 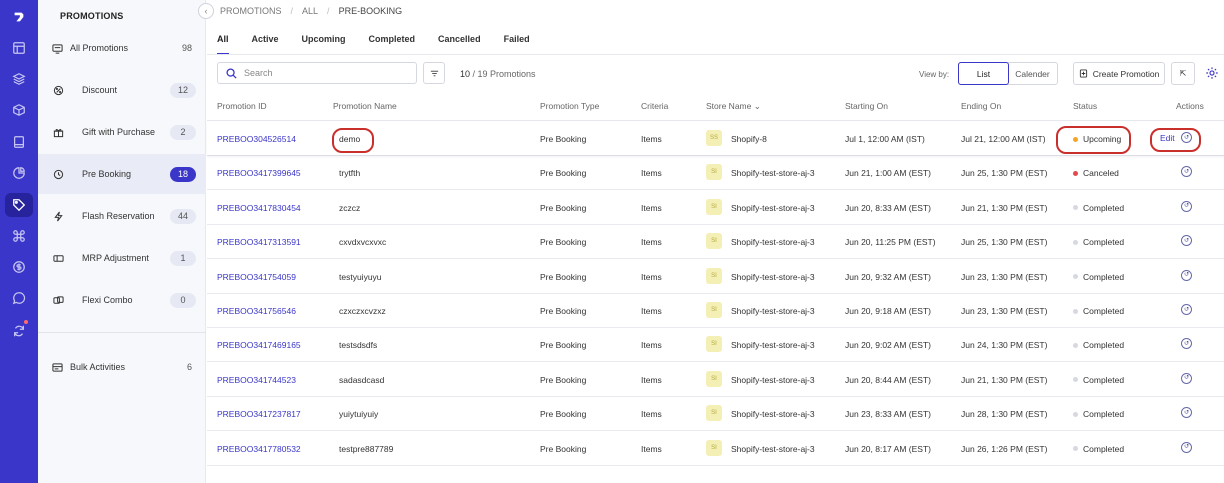 I want to click on tab-upcoming: Upcoming, so click(x=324, y=44).